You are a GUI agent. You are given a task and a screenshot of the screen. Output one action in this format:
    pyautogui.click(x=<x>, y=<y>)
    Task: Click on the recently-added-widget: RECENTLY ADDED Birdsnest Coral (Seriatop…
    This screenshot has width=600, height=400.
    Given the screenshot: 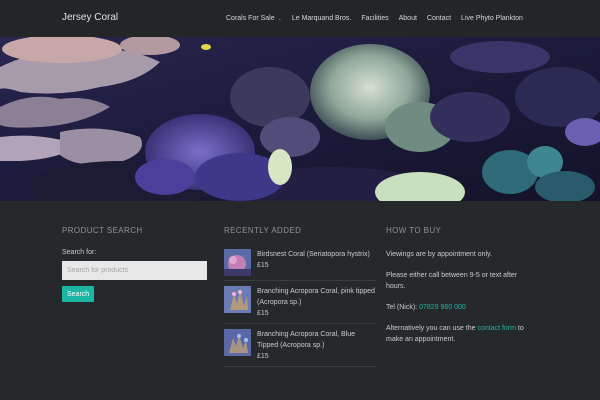 What is the action you would take?
    pyautogui.click(x=300, y=299)
    